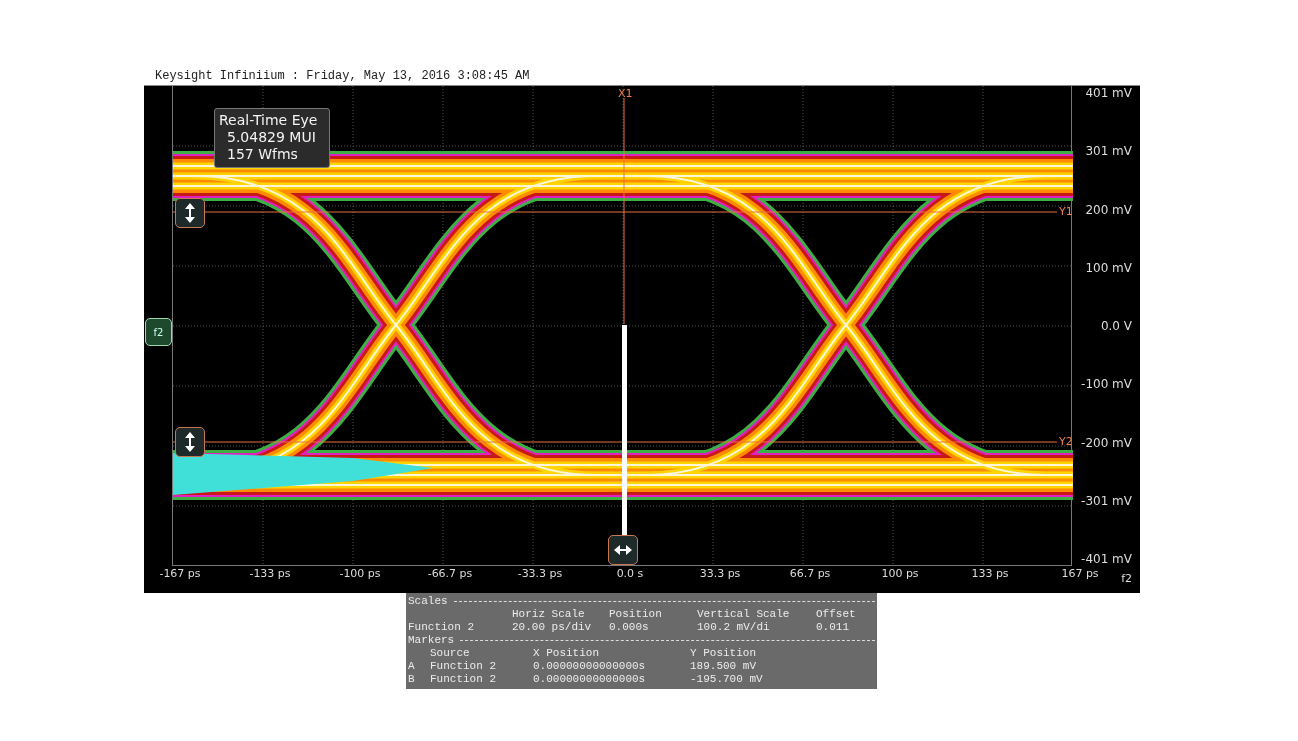 The image size is (1298, 741). Describe the element at coordinates (727, 679) in the screenshot. I see `table-cell-text: -195.700 mV` at that location.